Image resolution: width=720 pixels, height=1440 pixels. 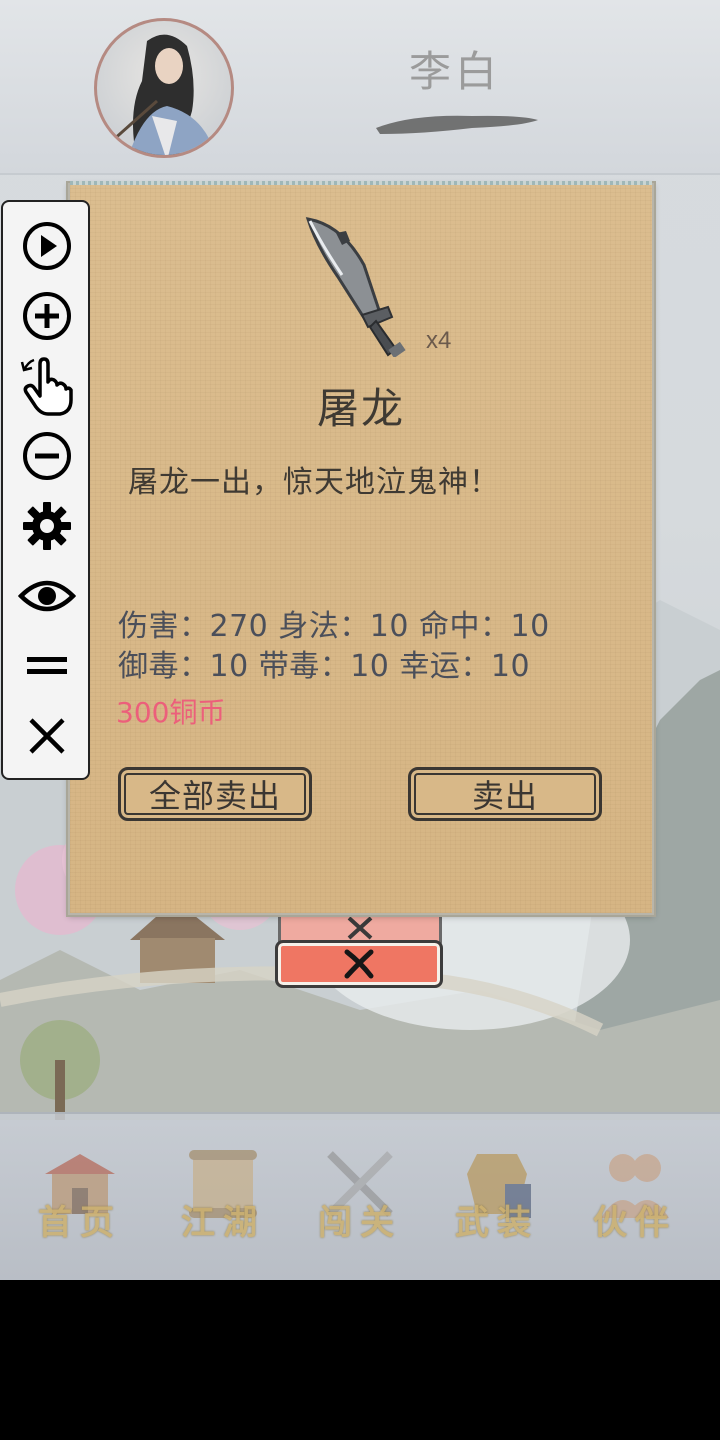 I want to click on gear-icon, so click(x=47, y=526).